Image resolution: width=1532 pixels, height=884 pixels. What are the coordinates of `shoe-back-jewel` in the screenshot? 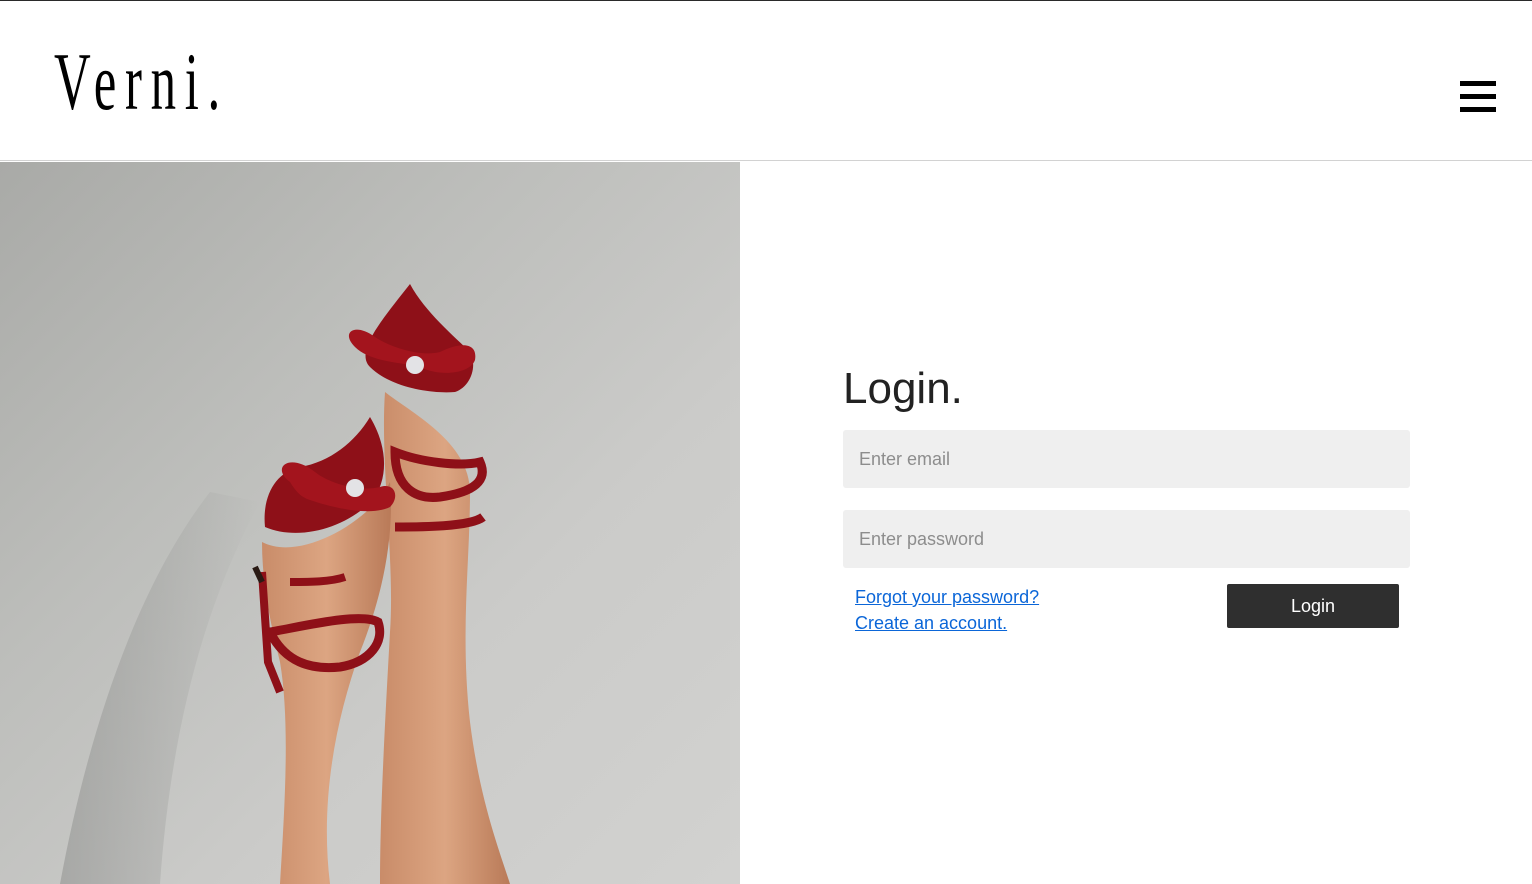 It's located at (415, 365).